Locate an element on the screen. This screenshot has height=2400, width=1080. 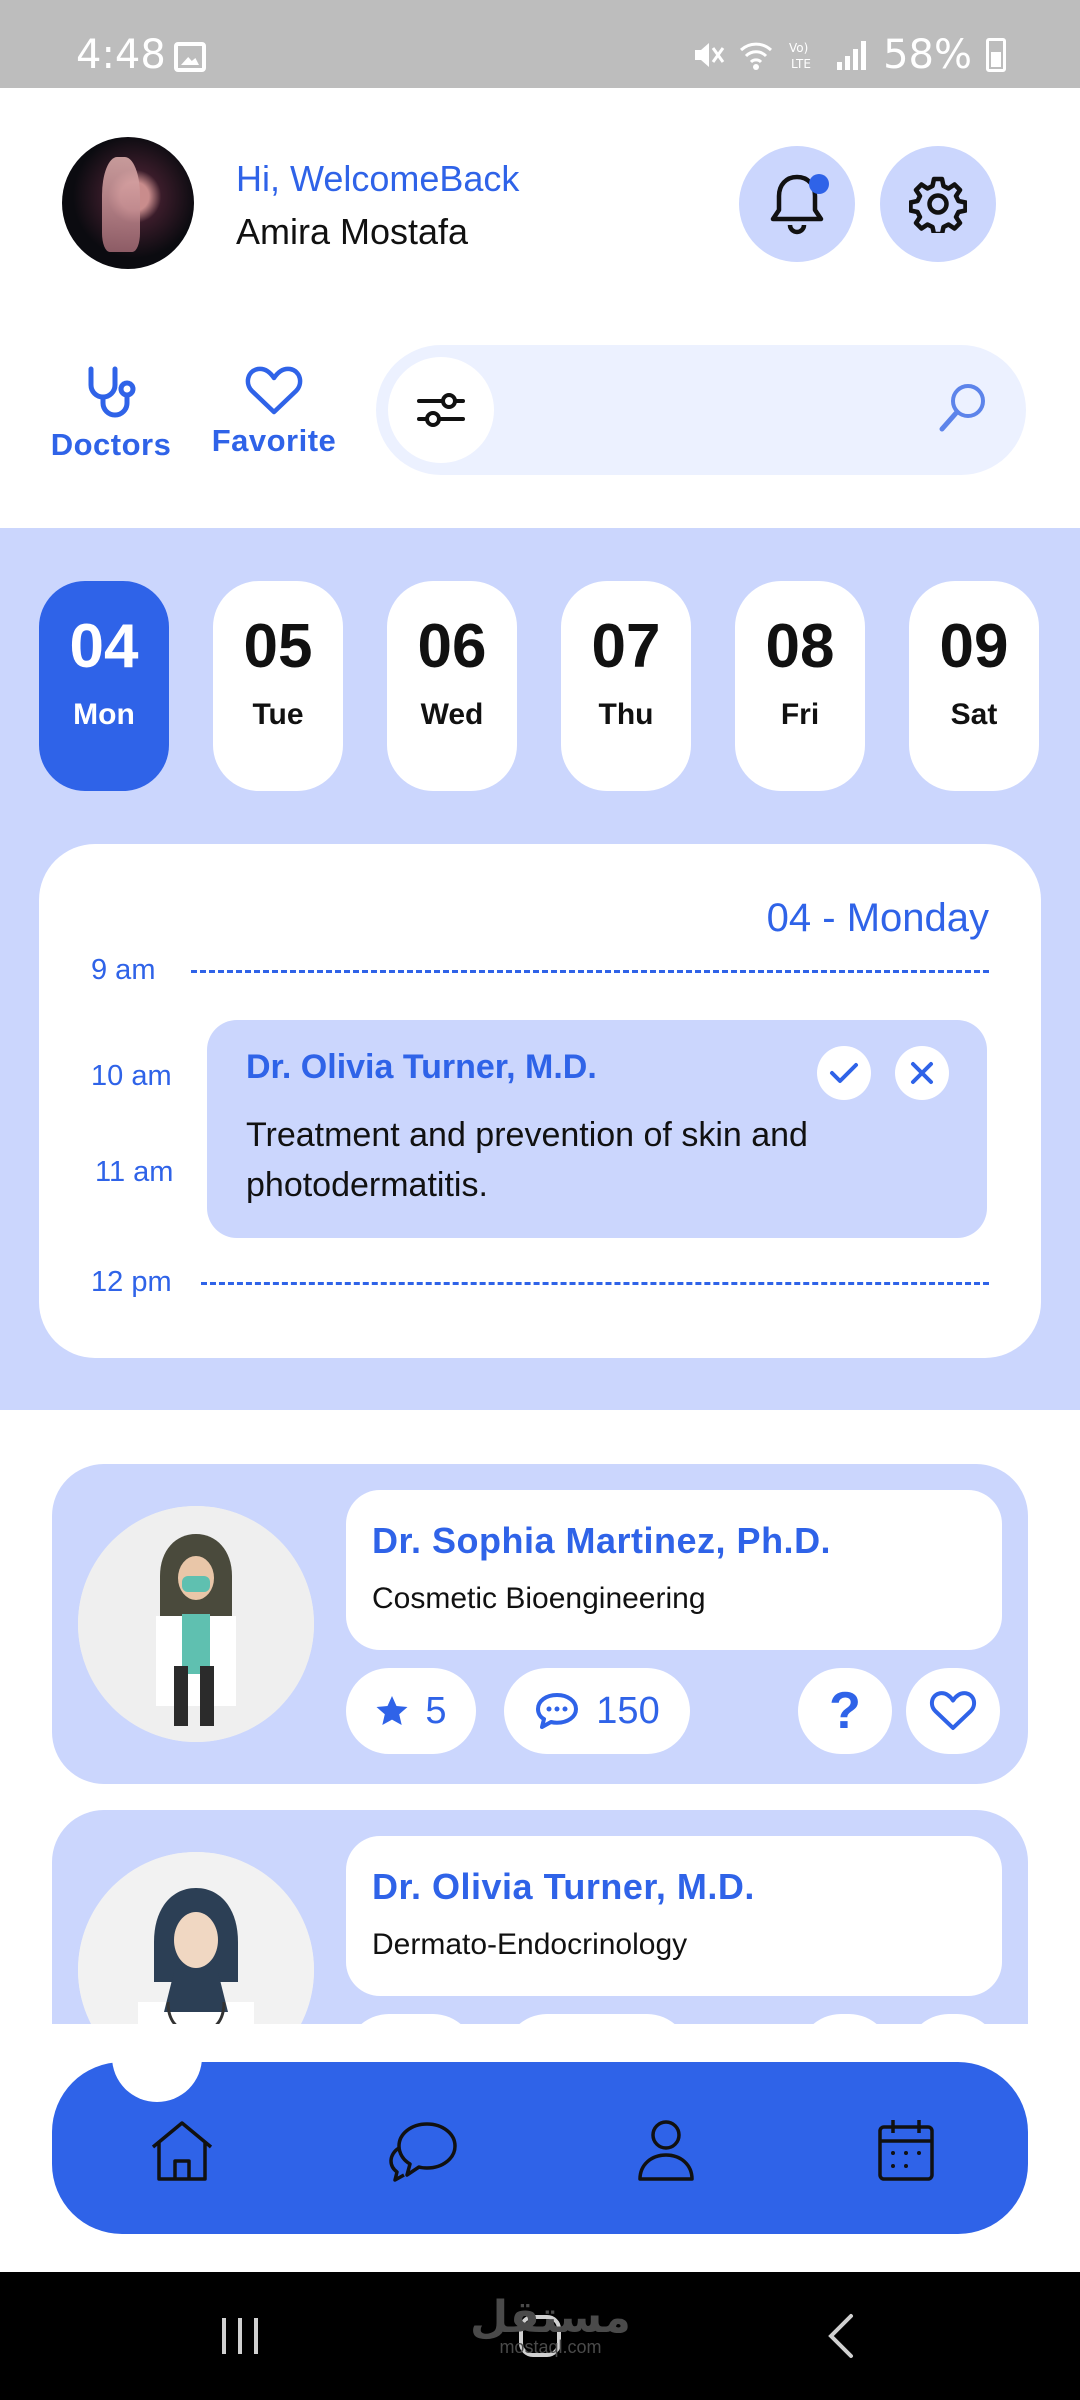
doctor-name: Dr. Sophia Martinez, Ph.D. is located at coordinates (602, 1540).